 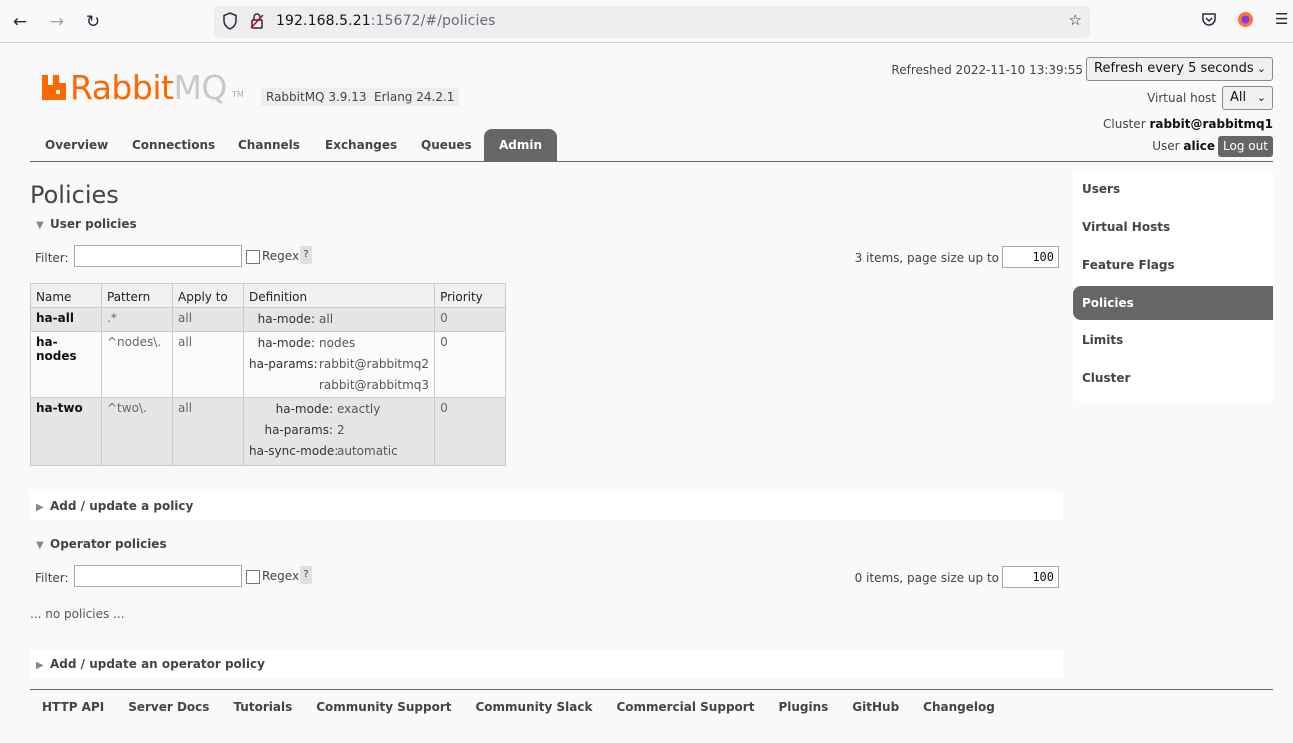 What do you see at coordinates (959, 707) in the screenshot?
I see `footer-link-changelog: Changelog` at bounding box center [959, 707].